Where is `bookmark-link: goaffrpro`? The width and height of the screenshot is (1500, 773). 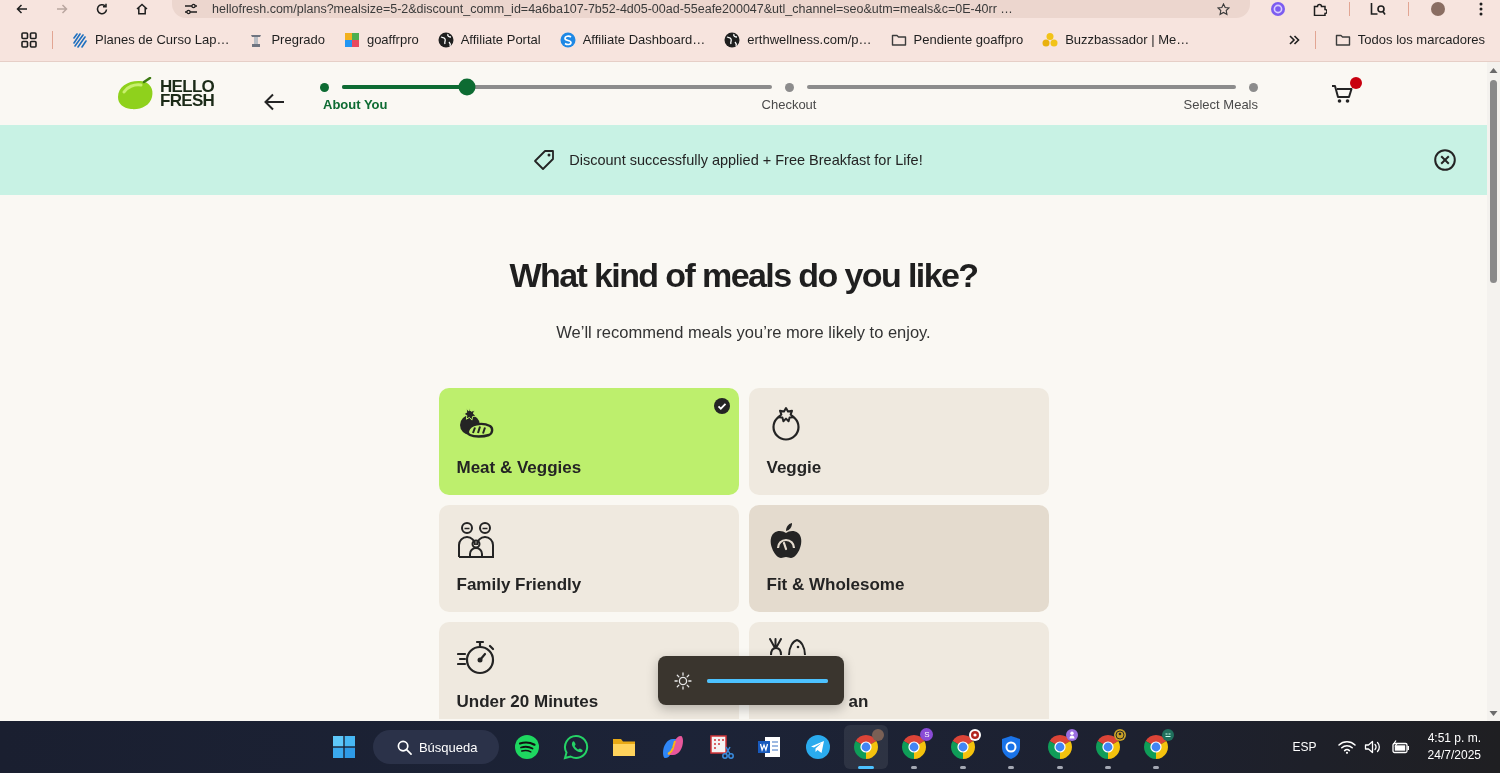
bookmark-link: goaffrpro is located at coordinates (381, 39).